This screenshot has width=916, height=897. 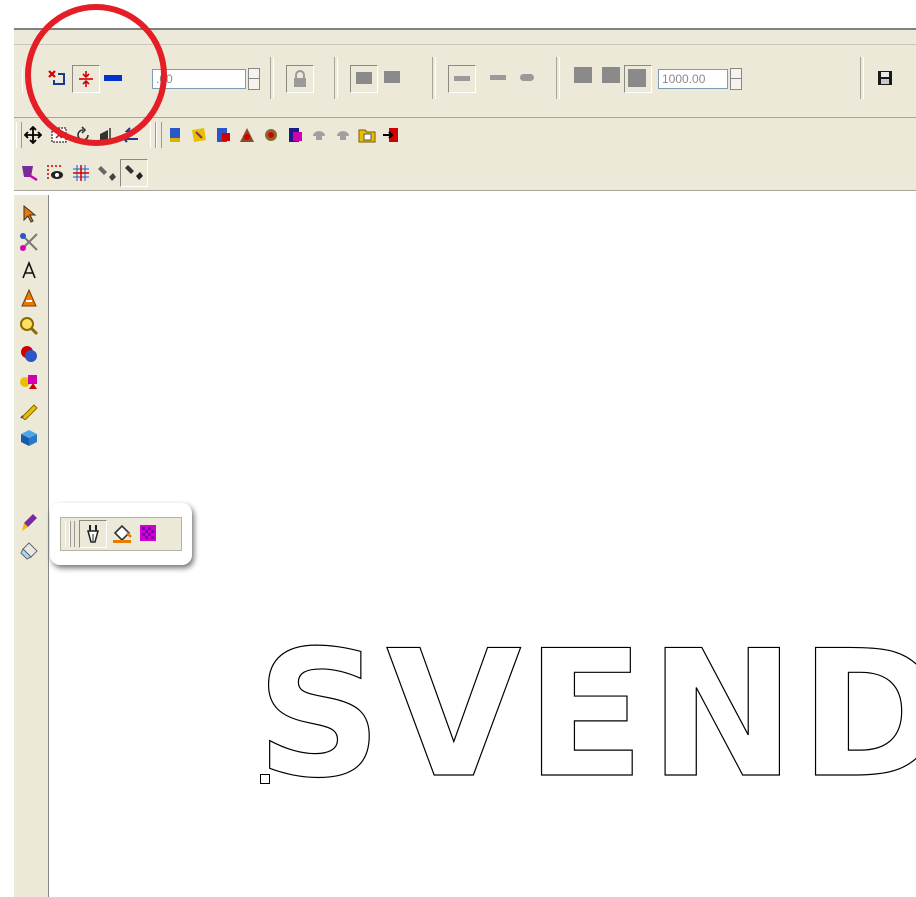 I want to click on left-toolbox, so click(x=31, y=546).